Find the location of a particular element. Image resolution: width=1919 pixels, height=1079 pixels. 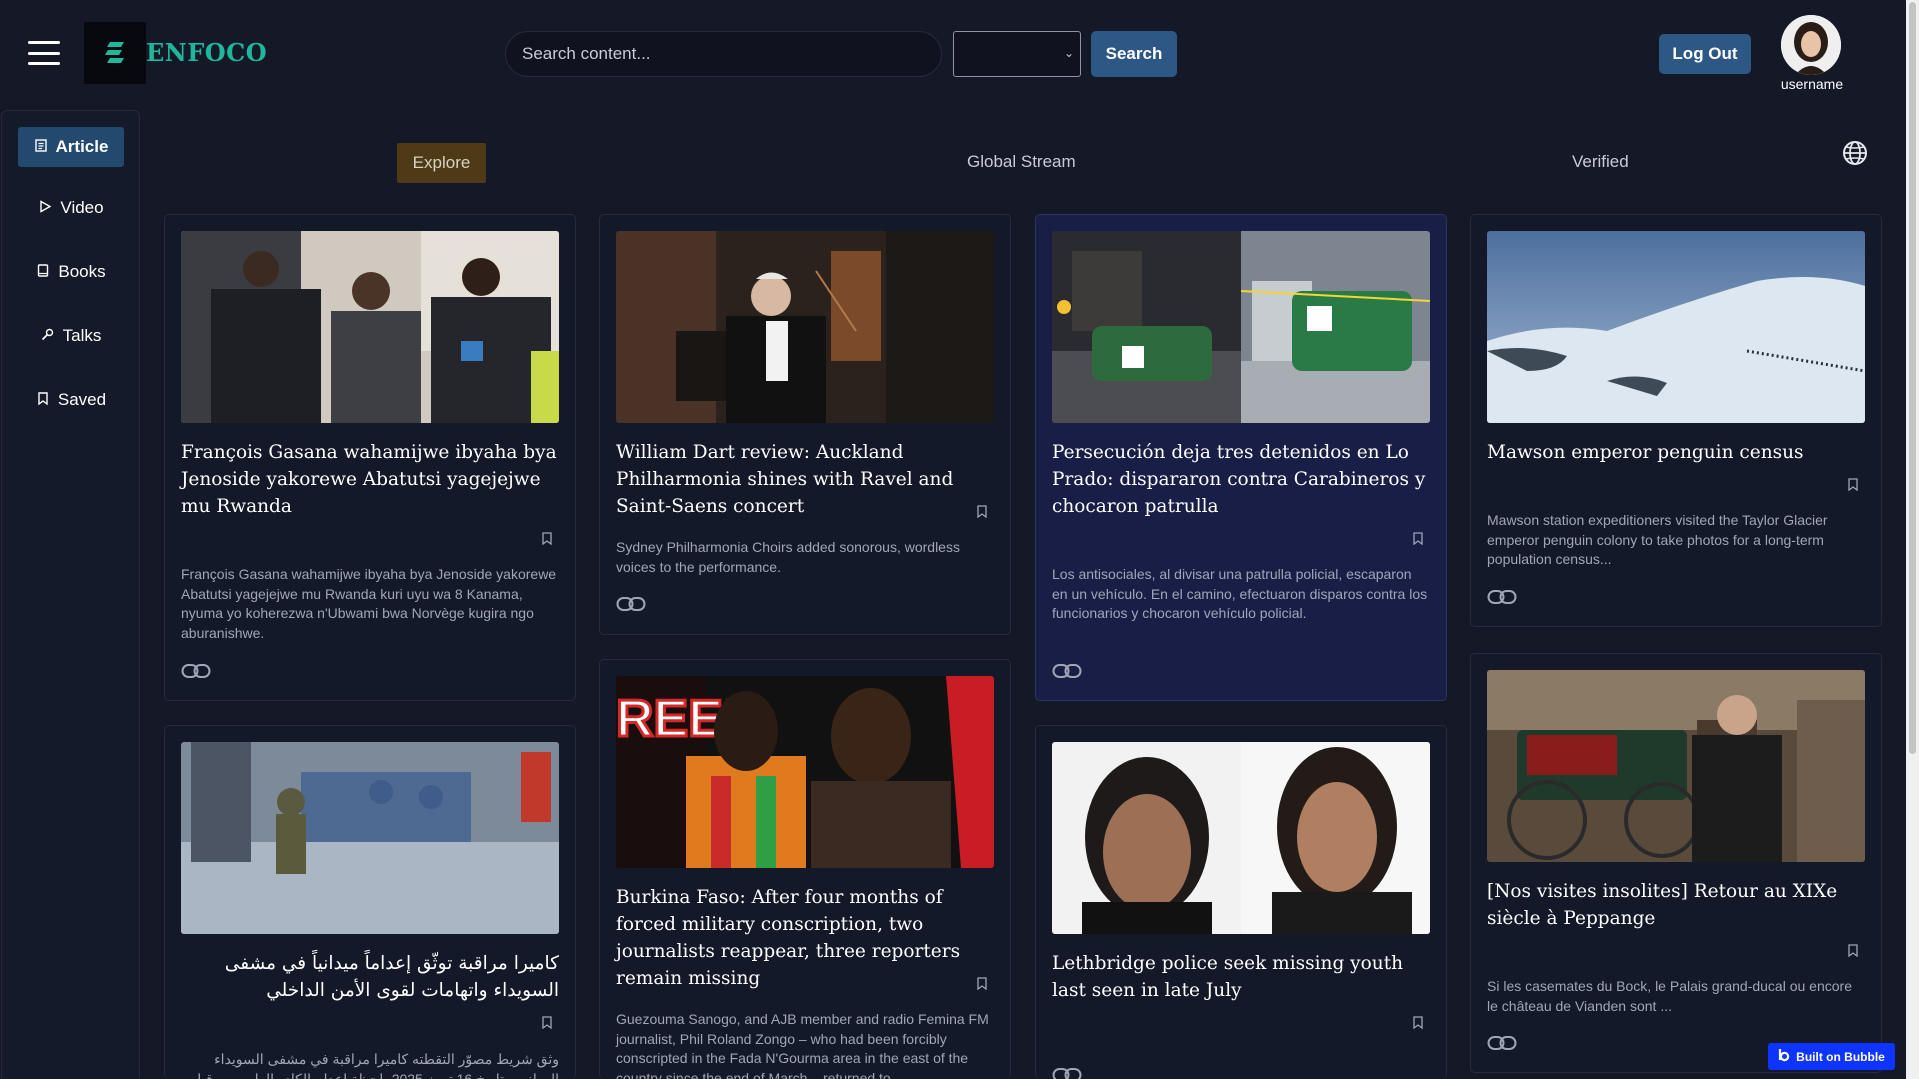

top-header: ENFOCO ⌄ Search Log Out username is located at coordinates (953, 54).